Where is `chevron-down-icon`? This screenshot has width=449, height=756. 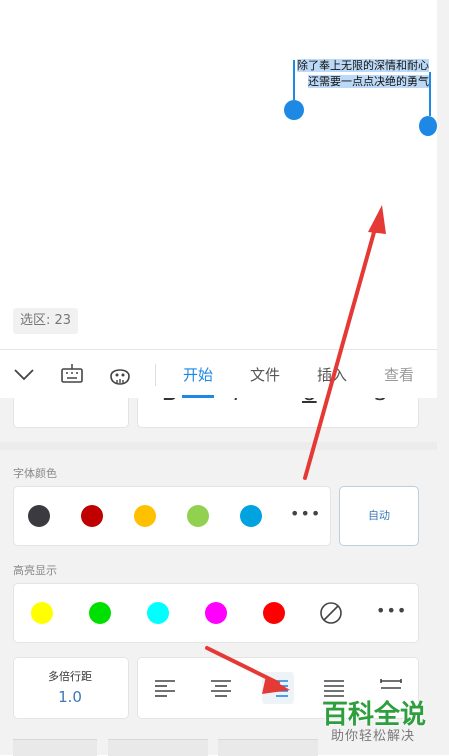
chevron-down-icon is located at coordinates (24, 374).